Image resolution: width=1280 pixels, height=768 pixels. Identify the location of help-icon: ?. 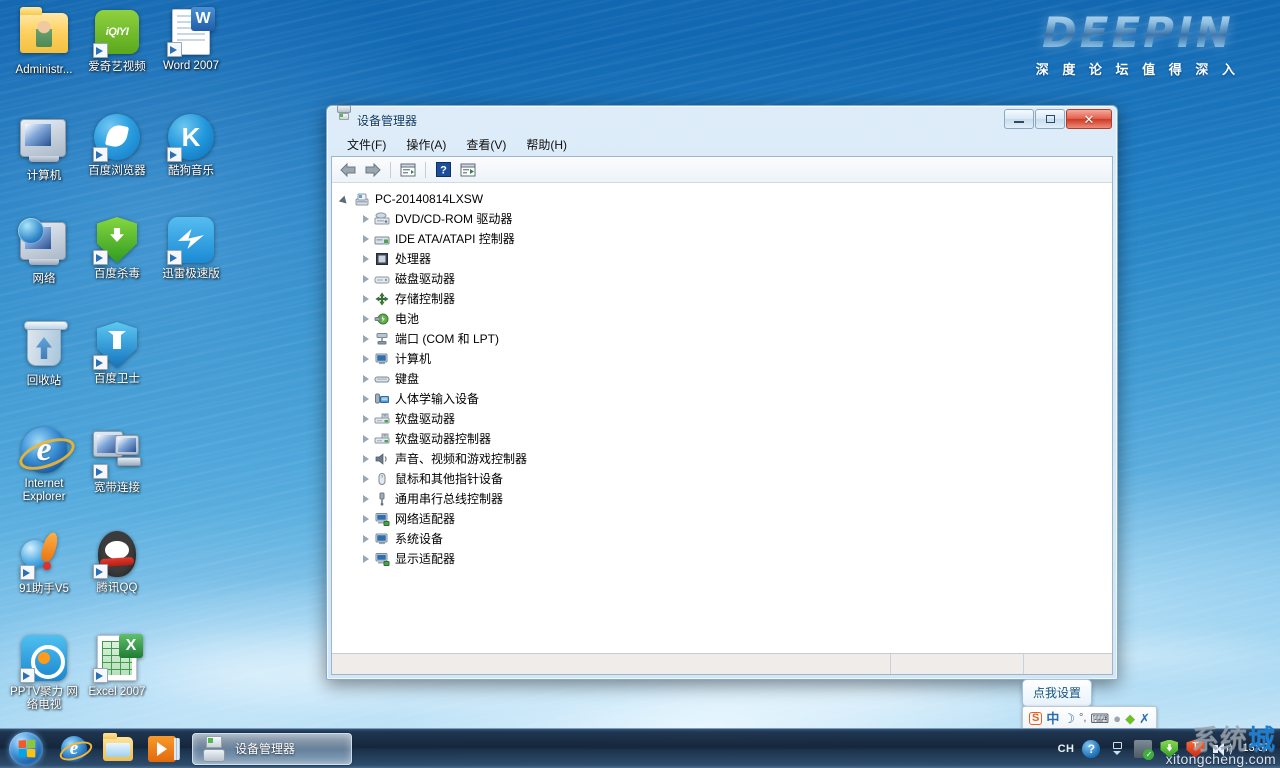
(443, 170).